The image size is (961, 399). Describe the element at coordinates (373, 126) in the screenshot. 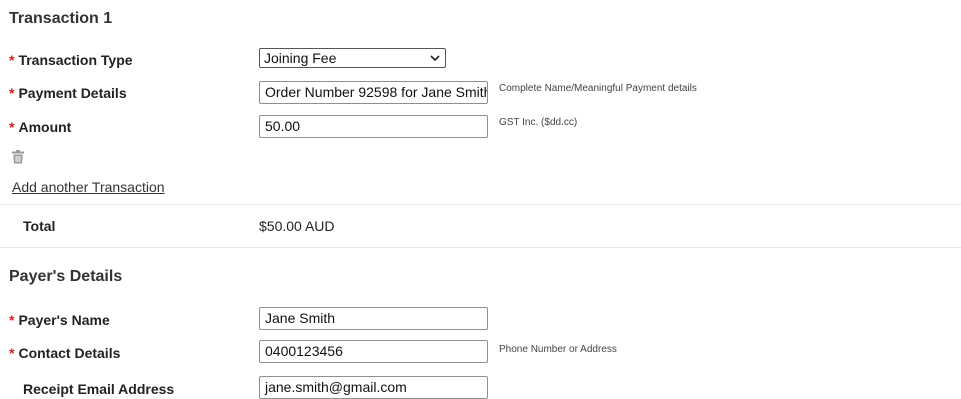

I see `amount-input: 50.00` at that location.